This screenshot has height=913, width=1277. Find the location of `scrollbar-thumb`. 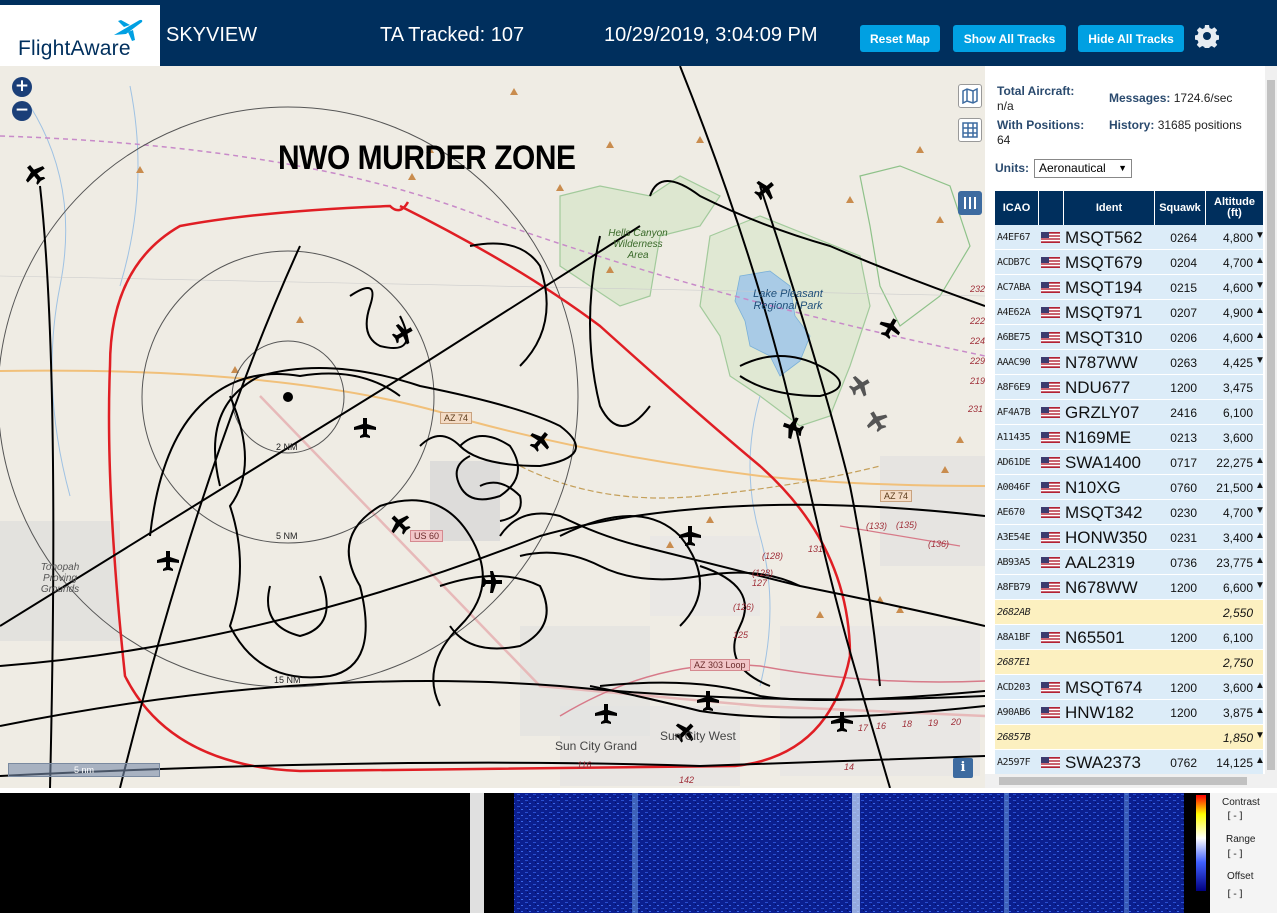

scrollbar-thumb is located at coordinates (1271, 425).